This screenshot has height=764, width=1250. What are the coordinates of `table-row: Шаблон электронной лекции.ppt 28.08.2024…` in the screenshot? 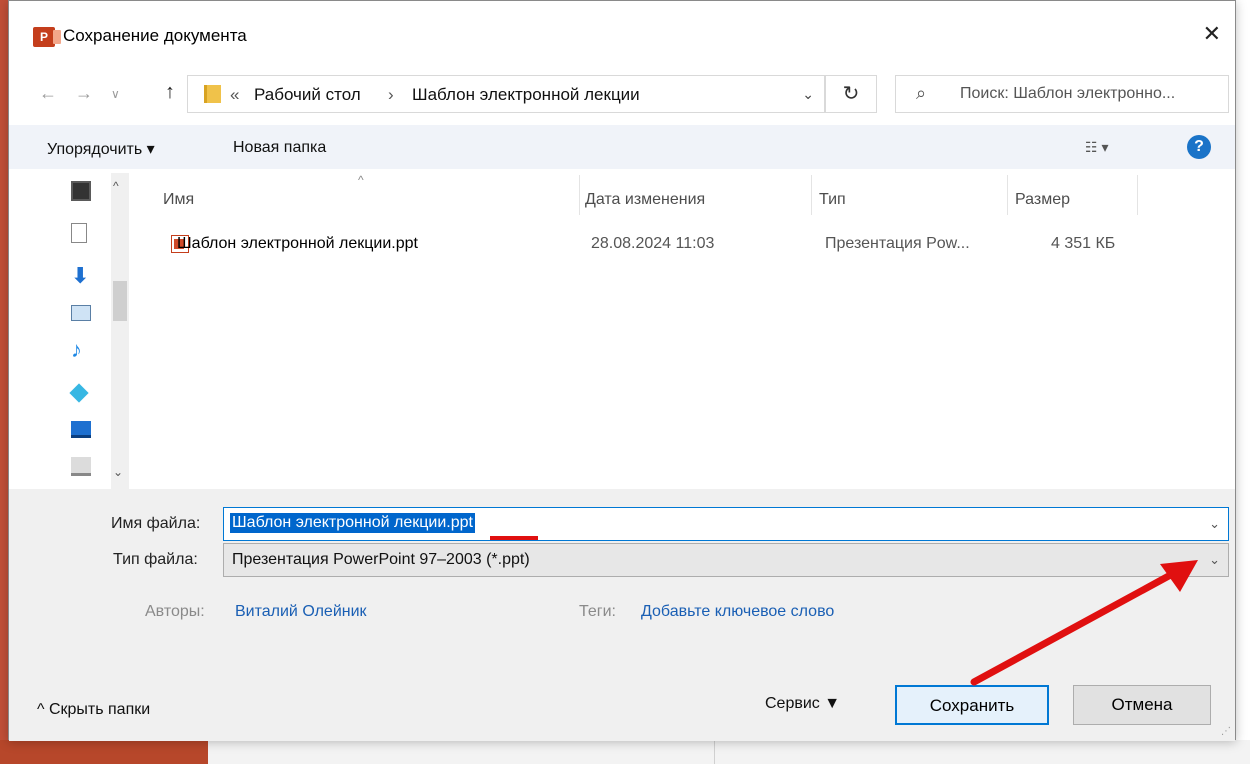 It's located at (661, 244).